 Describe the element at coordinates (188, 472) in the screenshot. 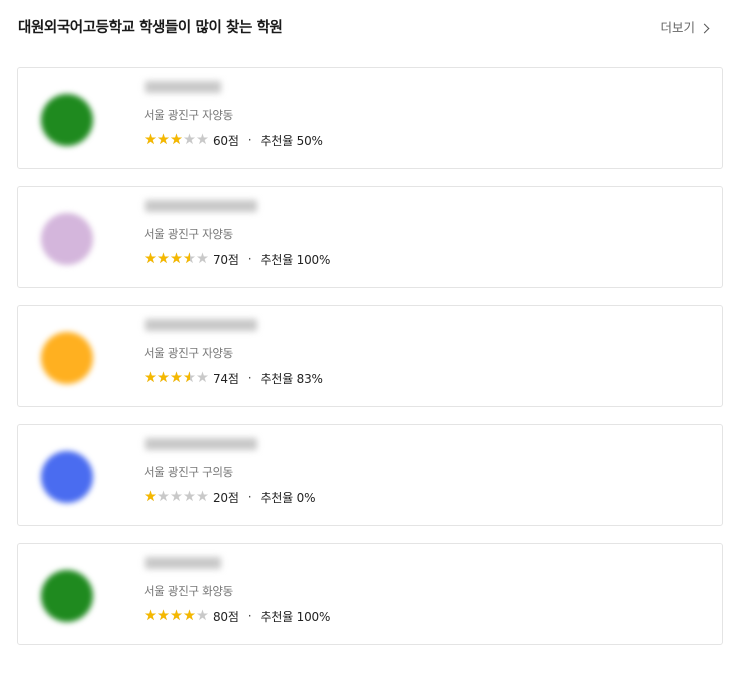

I see `academy-address: 서울 광진구 구의동` at that location.